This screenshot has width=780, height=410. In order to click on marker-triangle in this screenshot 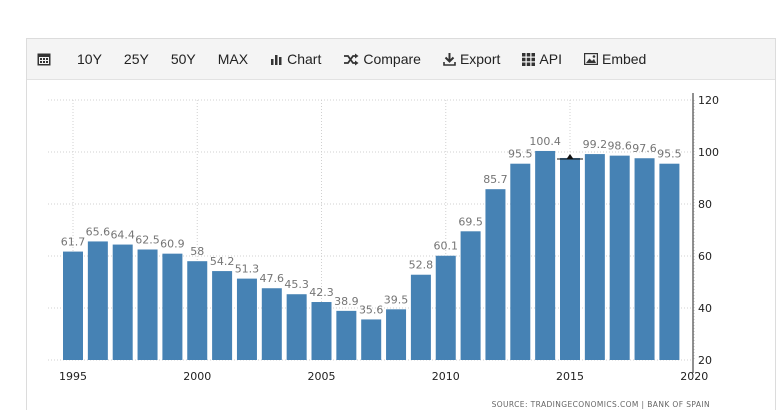, I will do `click(570, 156)`.